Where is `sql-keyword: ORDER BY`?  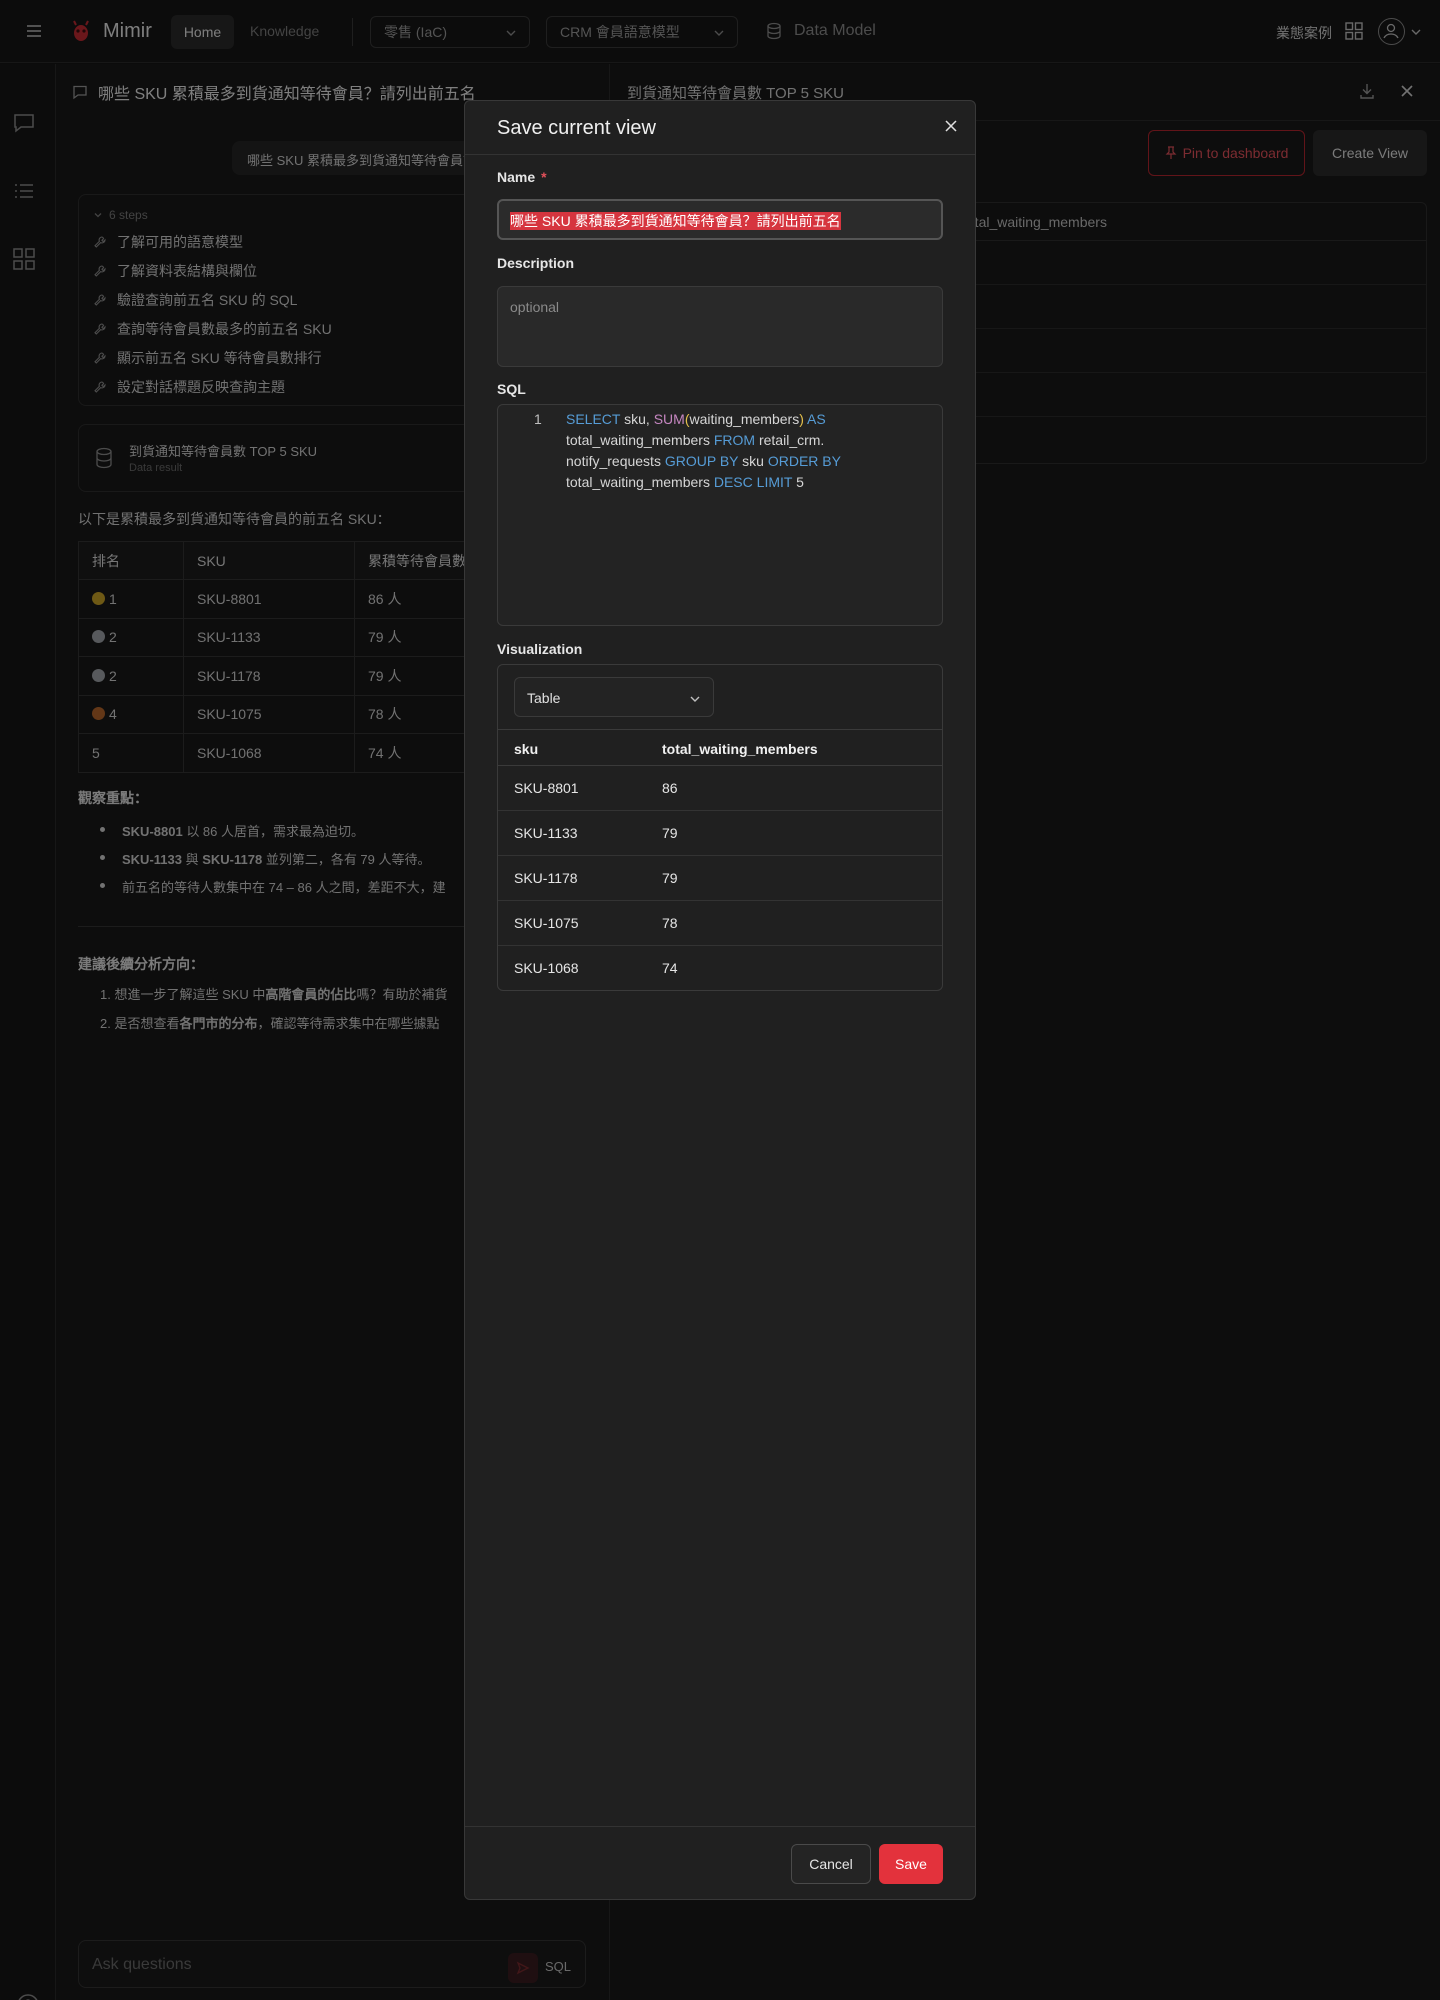
sql-keyword: ORDER BY is located at coordinates (804, 461).